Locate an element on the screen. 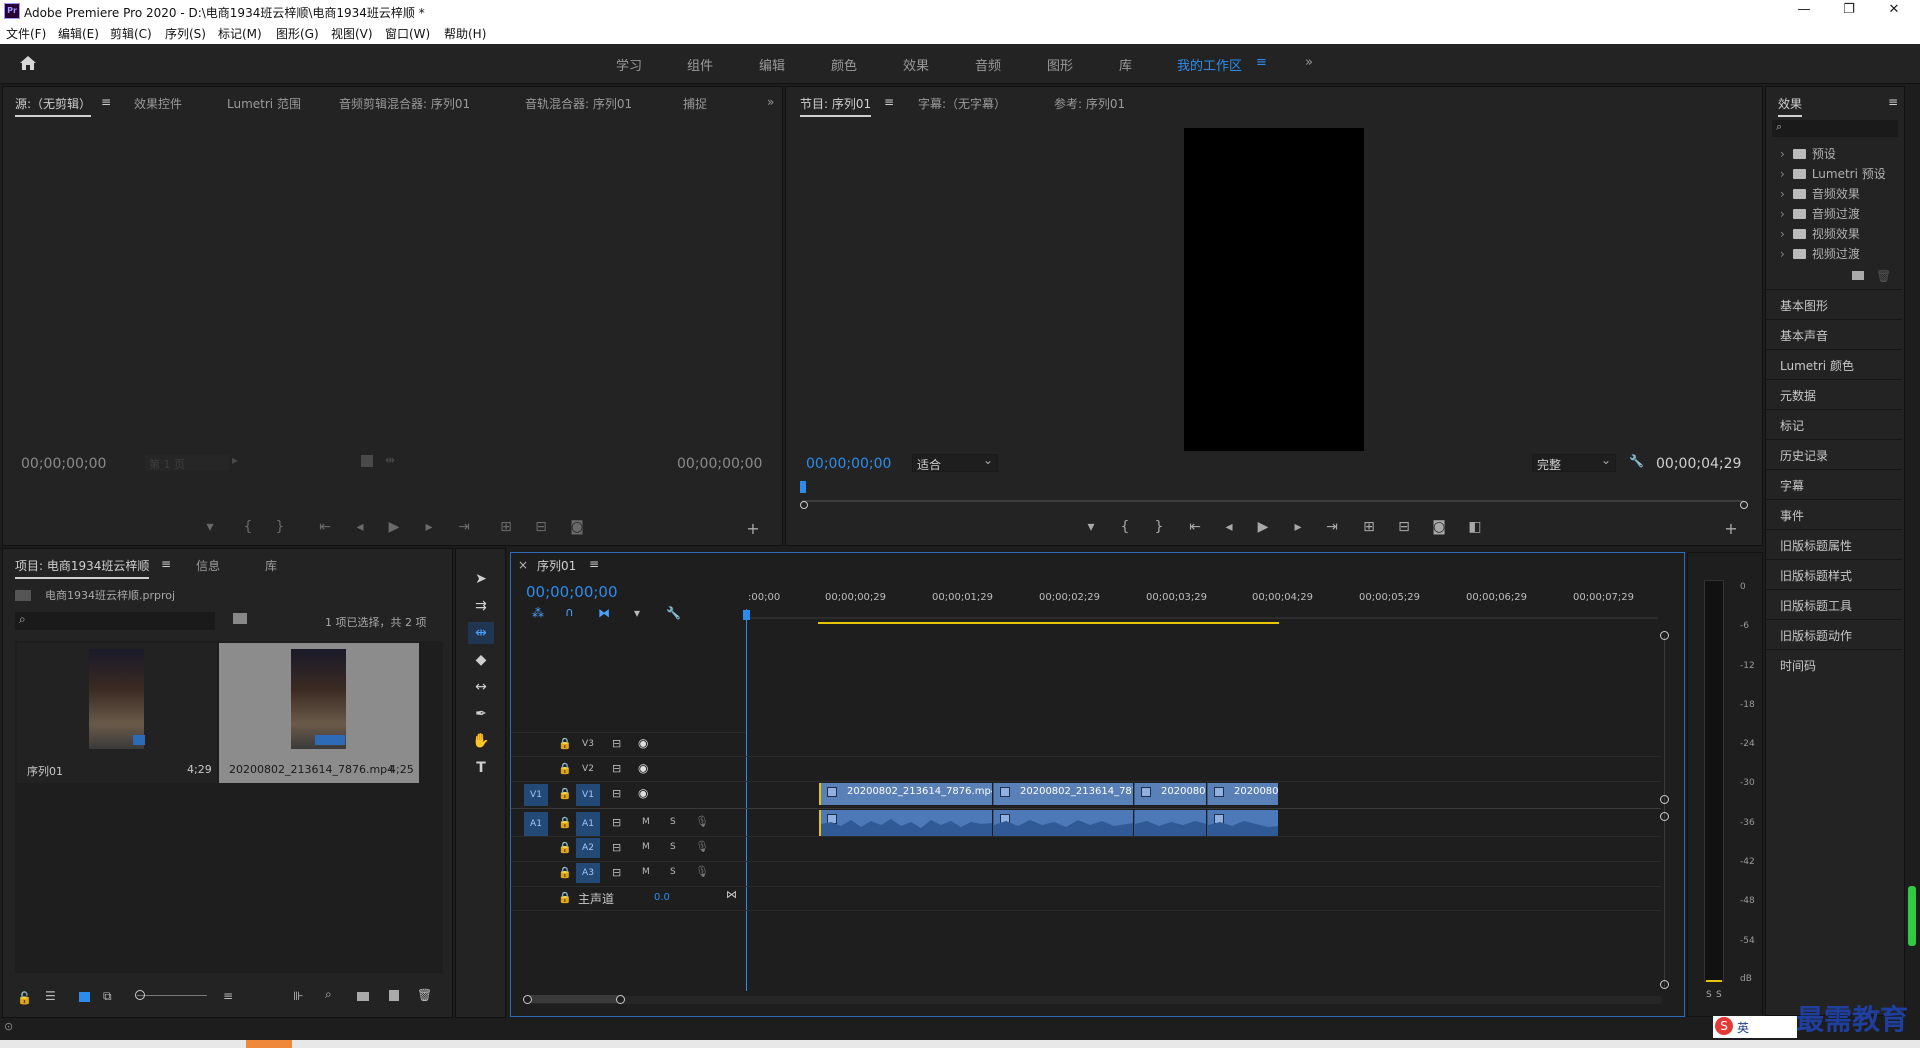 Image resolution: width=1920 pixels, height=1048 pixels. tab-project: 项目: 电商1934班云梓顺 is located at coordinates (82, 568).